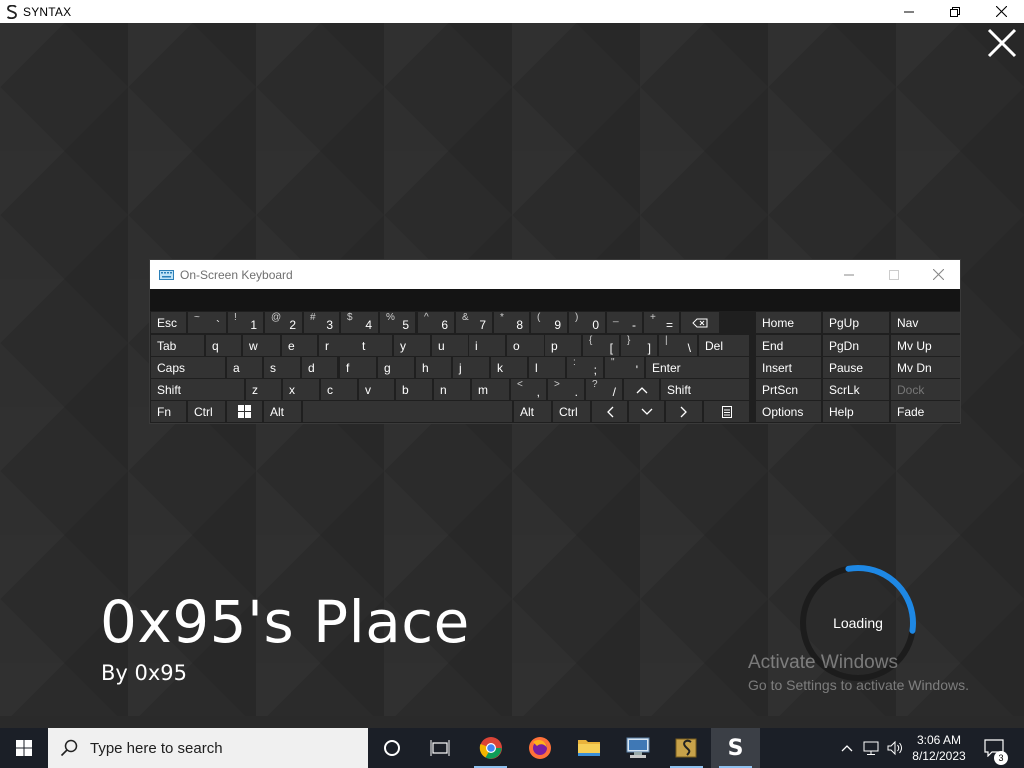 This screenshot has width=1024, height=768. I want to click on osk-key-mv-dn: Mv Dn, so click(925, 367).